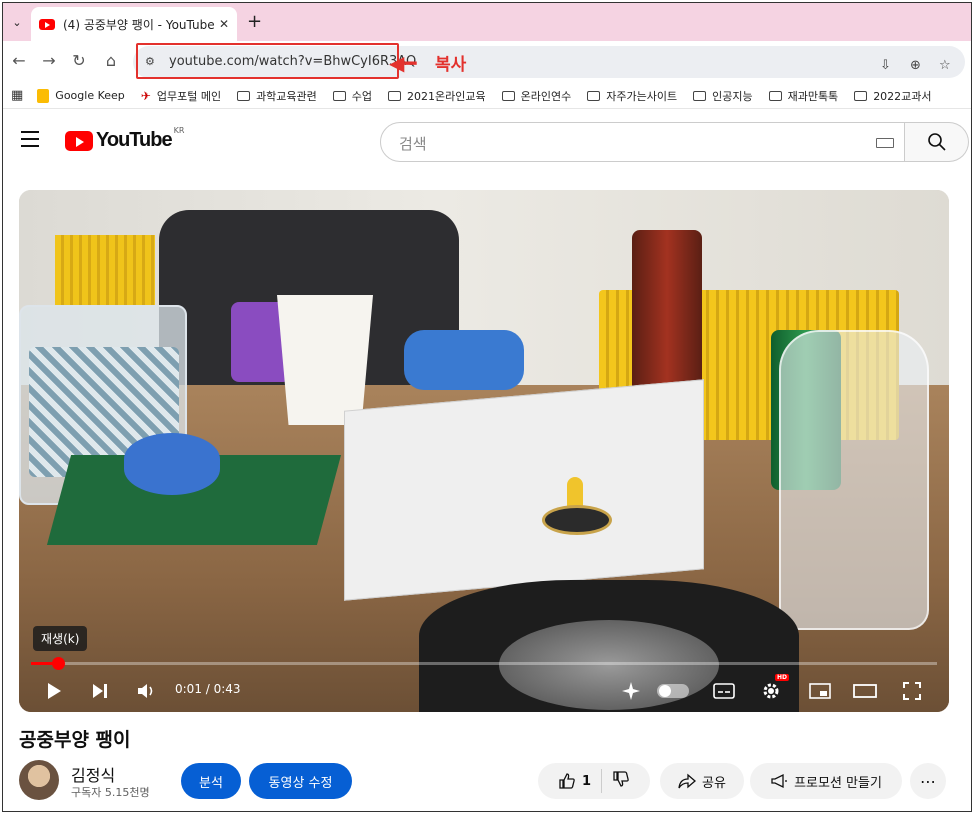 The image size is (976, 817). I want to click on bookmark-folder: 2022교과서, so click(893, 96).